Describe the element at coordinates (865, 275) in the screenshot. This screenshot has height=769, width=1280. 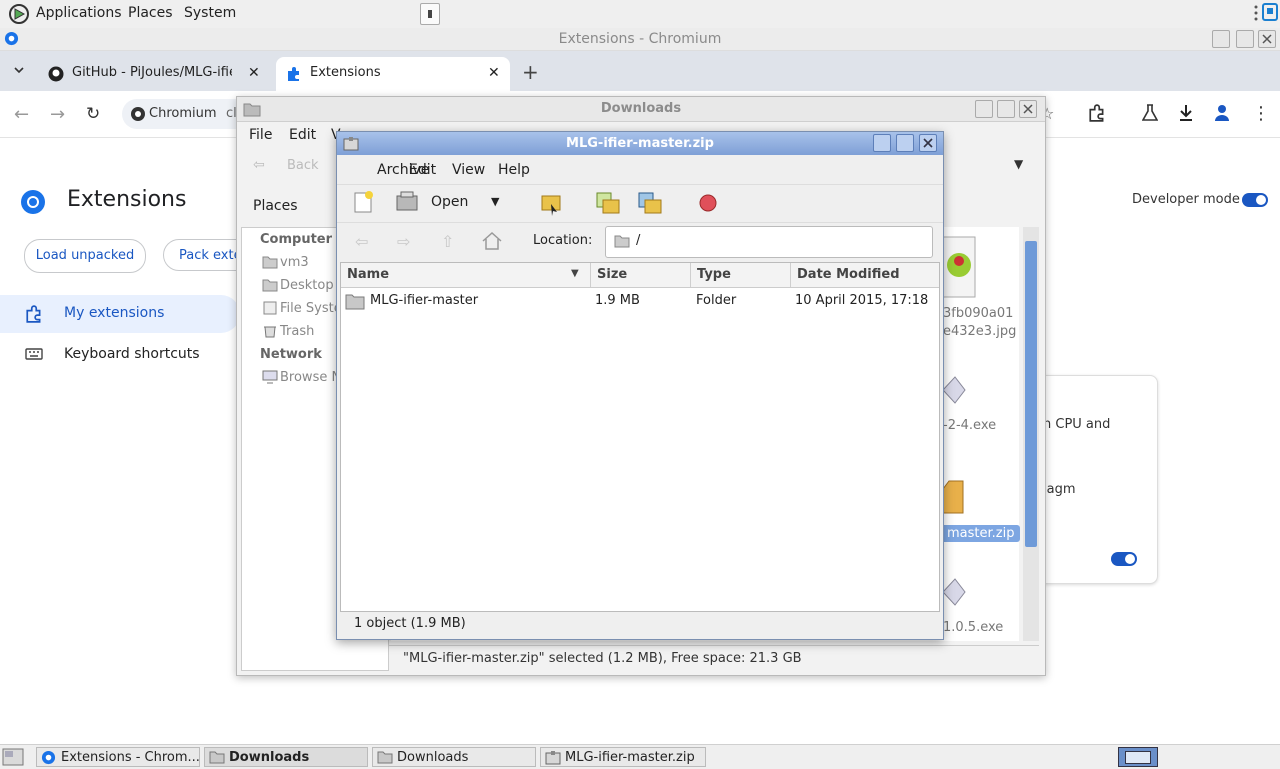
I see `column-header-date: Date Modified` at that location.